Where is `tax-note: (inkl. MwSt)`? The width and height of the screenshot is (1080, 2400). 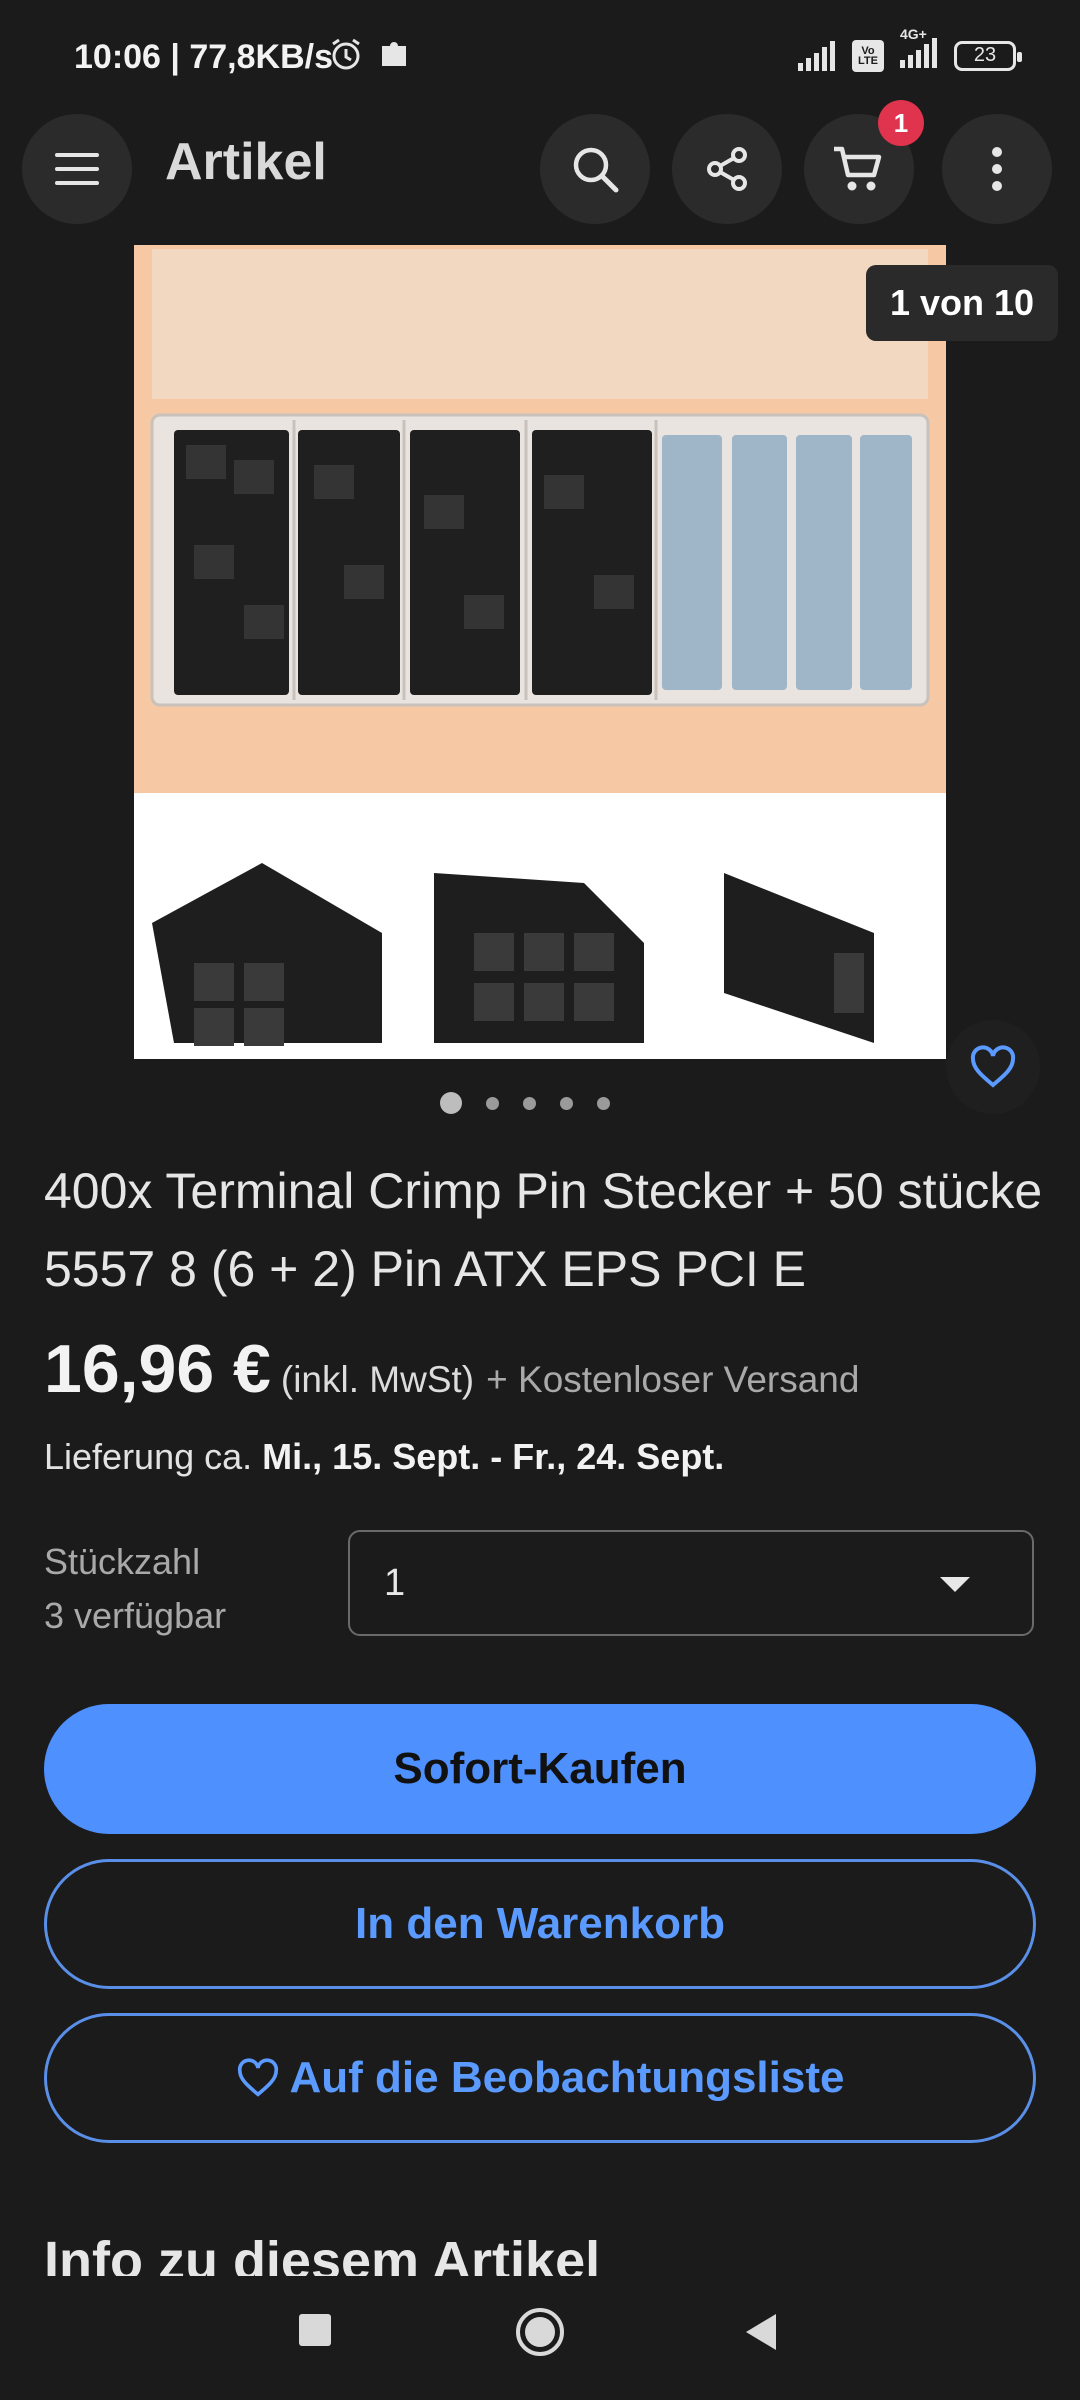 tax-note: (inkl. MwSt) is located at coordinates (377, 1379).